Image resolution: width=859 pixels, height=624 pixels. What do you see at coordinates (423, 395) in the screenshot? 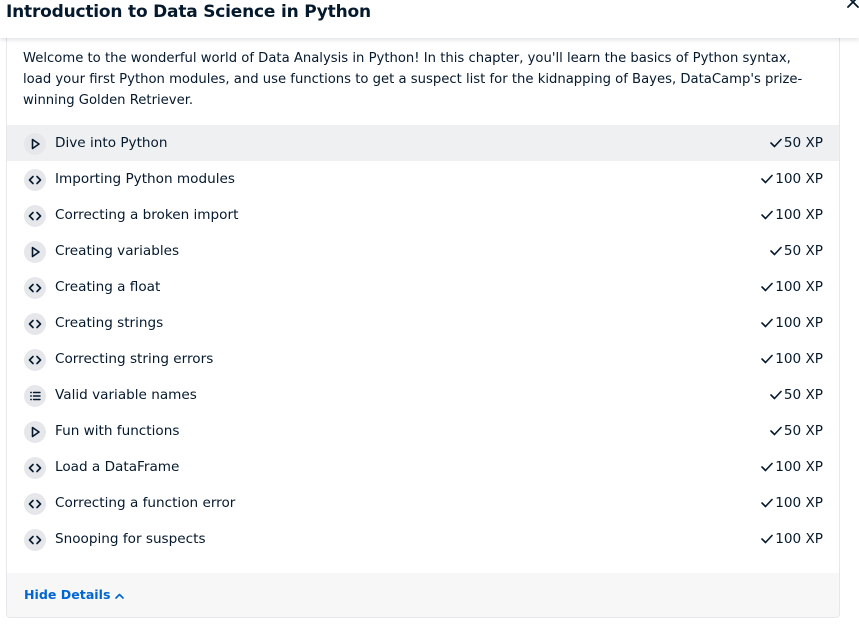
I see `exercise-item: Valid variable names 50 XP` at bounding box center [423, 395].